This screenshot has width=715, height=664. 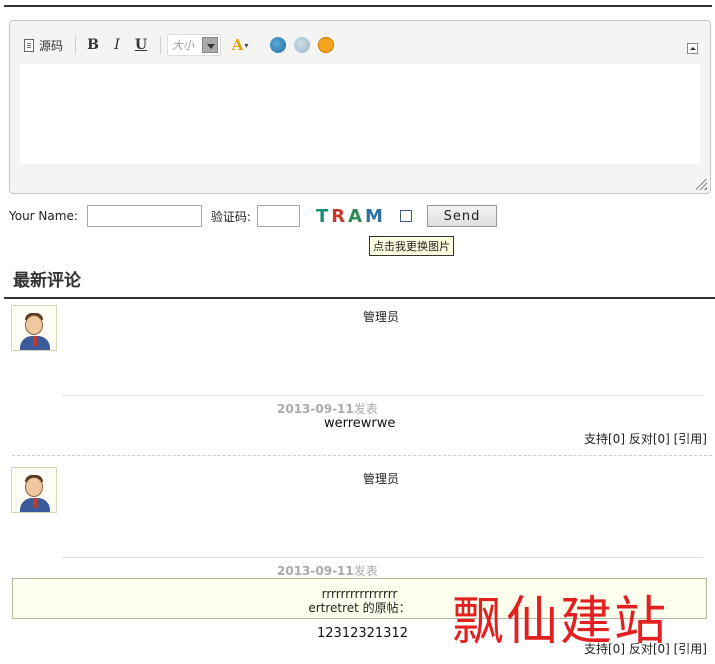 I want to click on font-color-button: A ▾, so click(x=240, y=45).